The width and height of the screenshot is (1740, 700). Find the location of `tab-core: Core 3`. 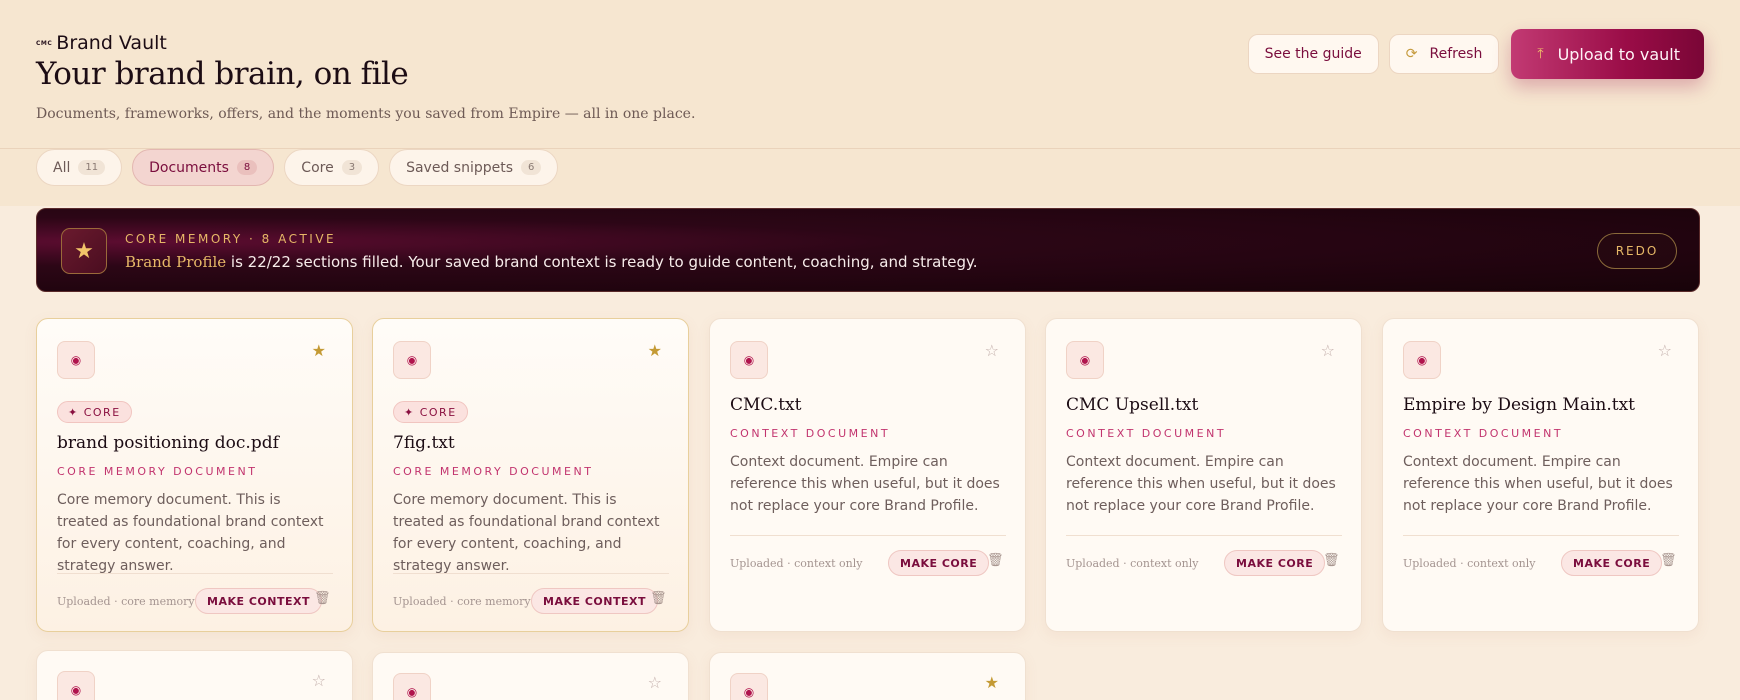

tab-core: Core 3 is located at coordinates (332, 167).